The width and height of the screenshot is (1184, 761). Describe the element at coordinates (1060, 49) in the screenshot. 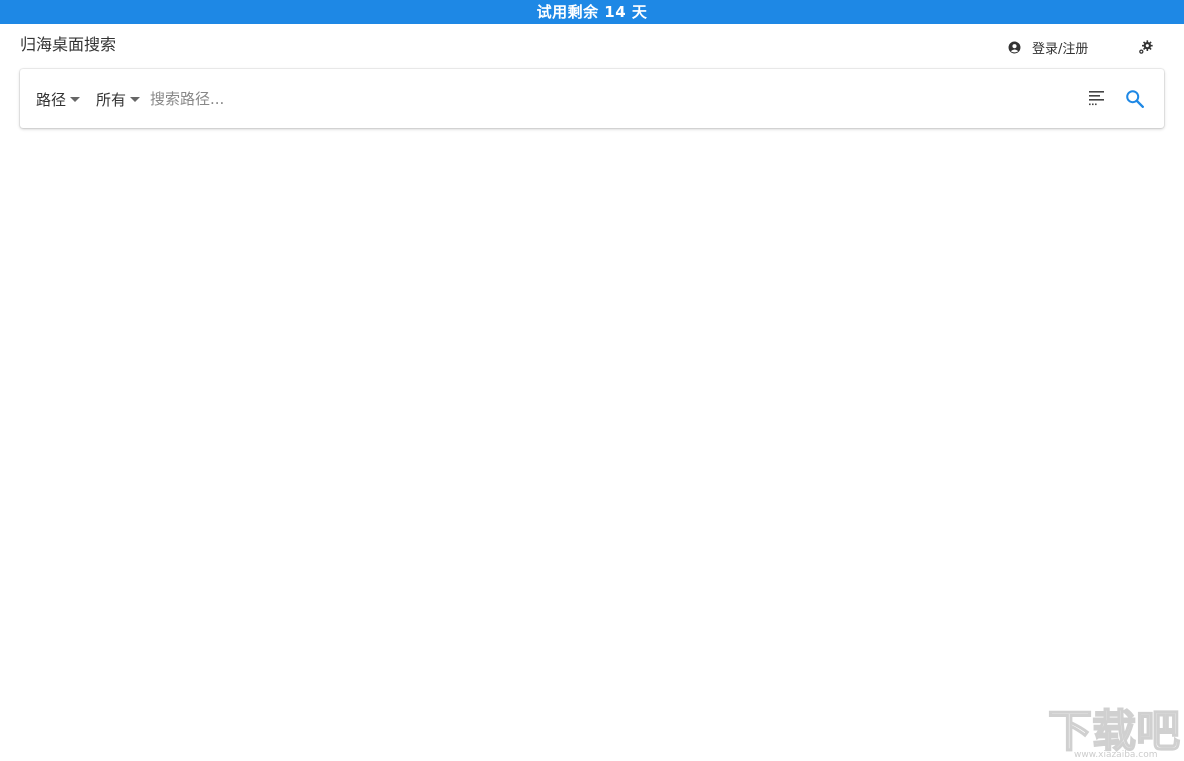

I see `login-register-label: 登录/注册` at that location.